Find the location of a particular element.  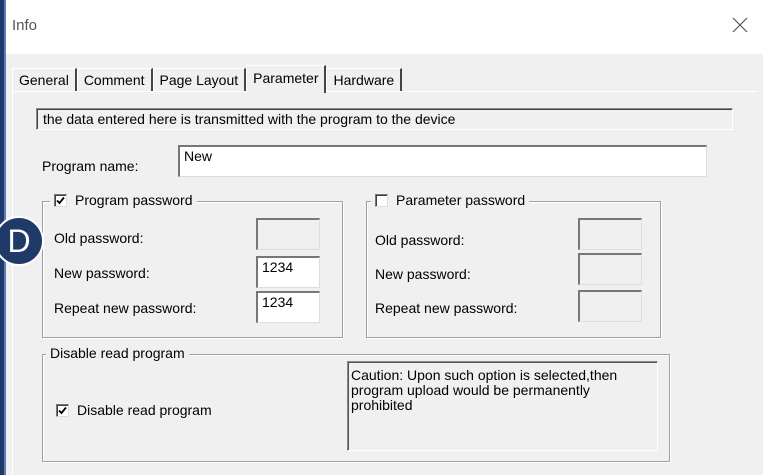

parameter-old-password-input is located at coordinates (610, 234).